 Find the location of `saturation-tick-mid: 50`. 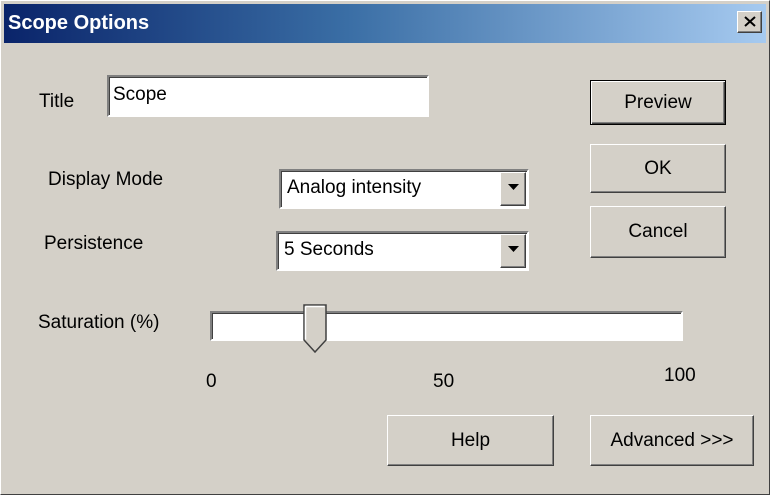

saturation-tick-mid: 50 is located at coordinates (444, 381).